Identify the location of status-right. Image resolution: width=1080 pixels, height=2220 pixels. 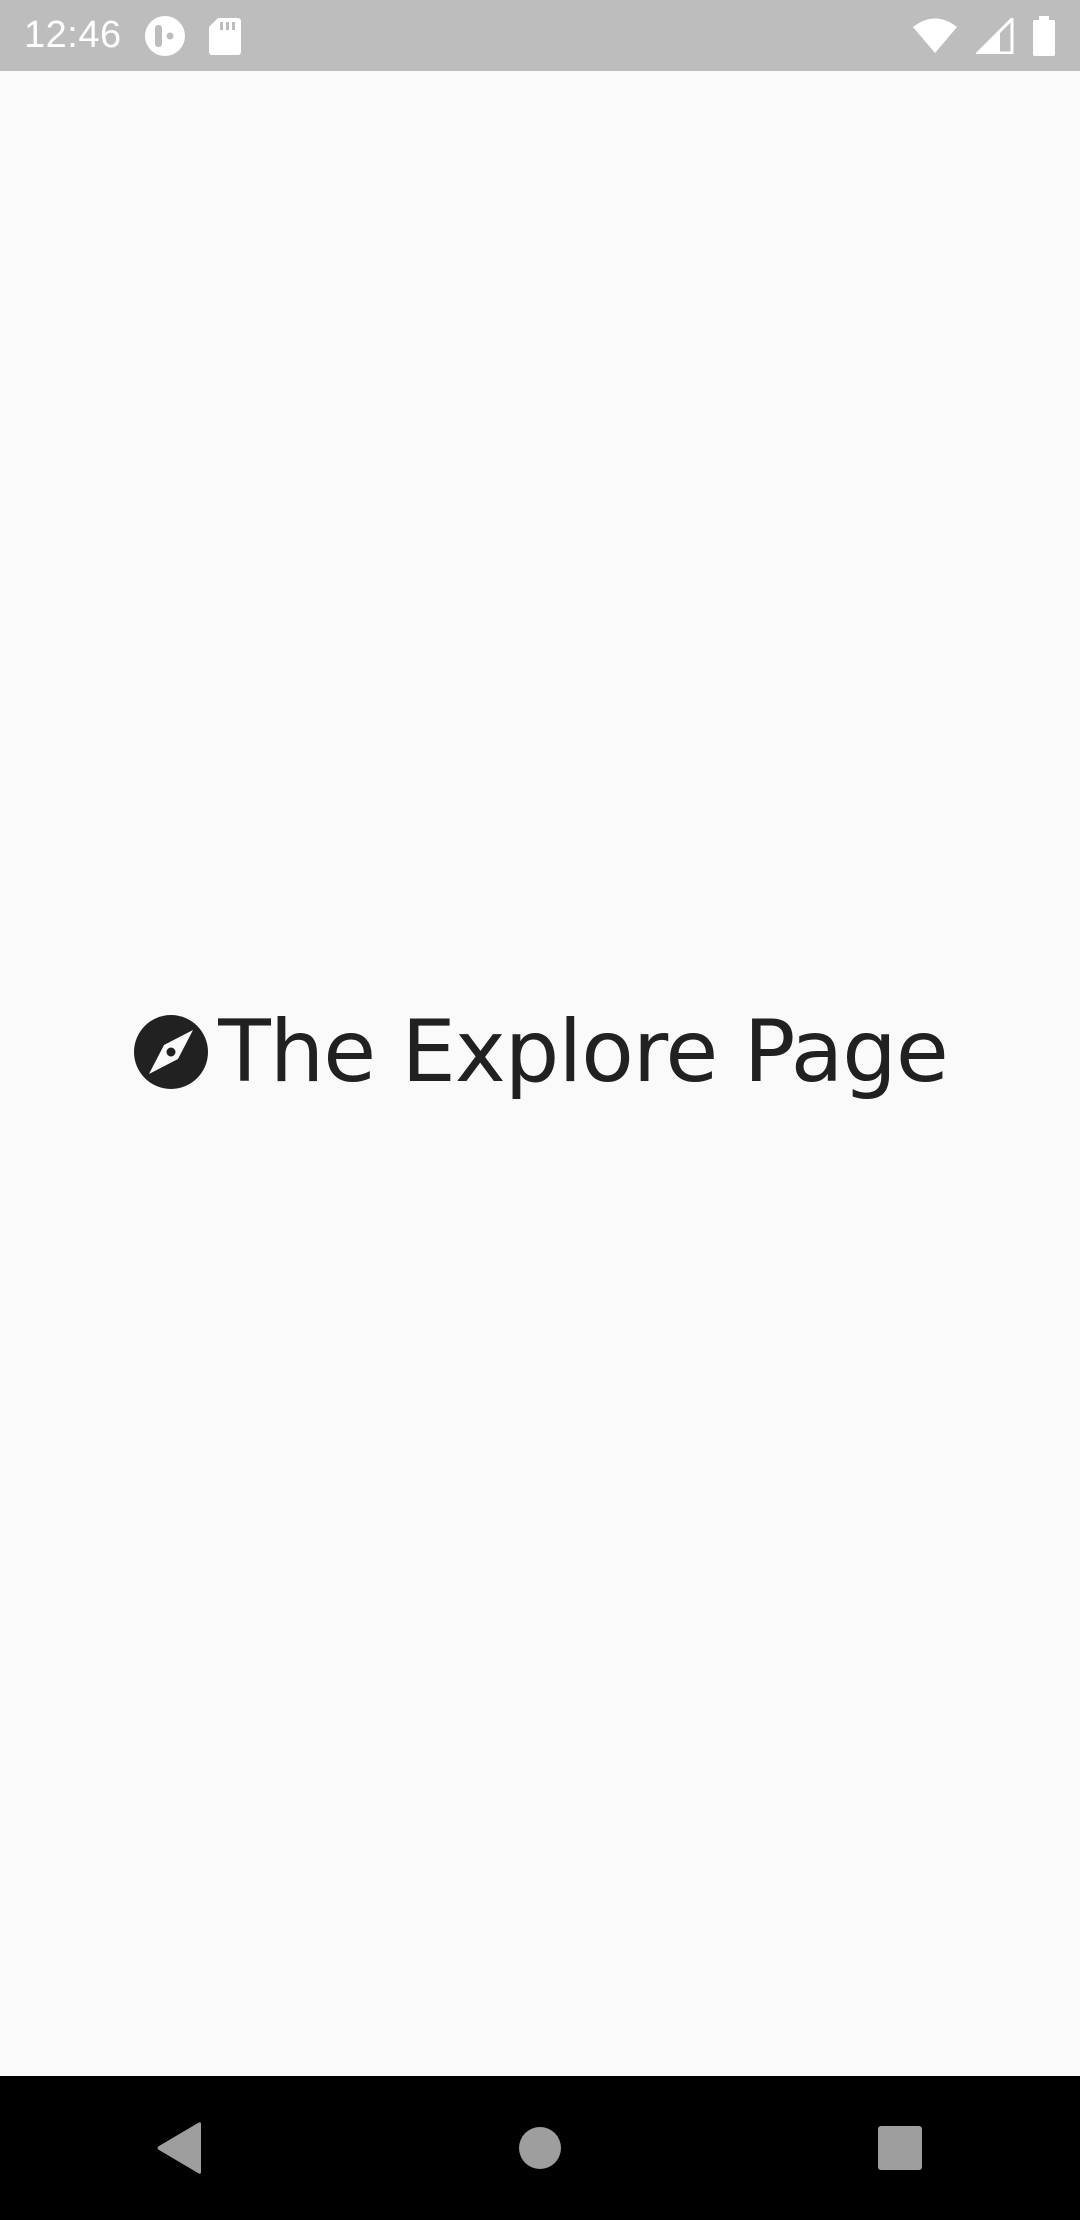
(984, 35).